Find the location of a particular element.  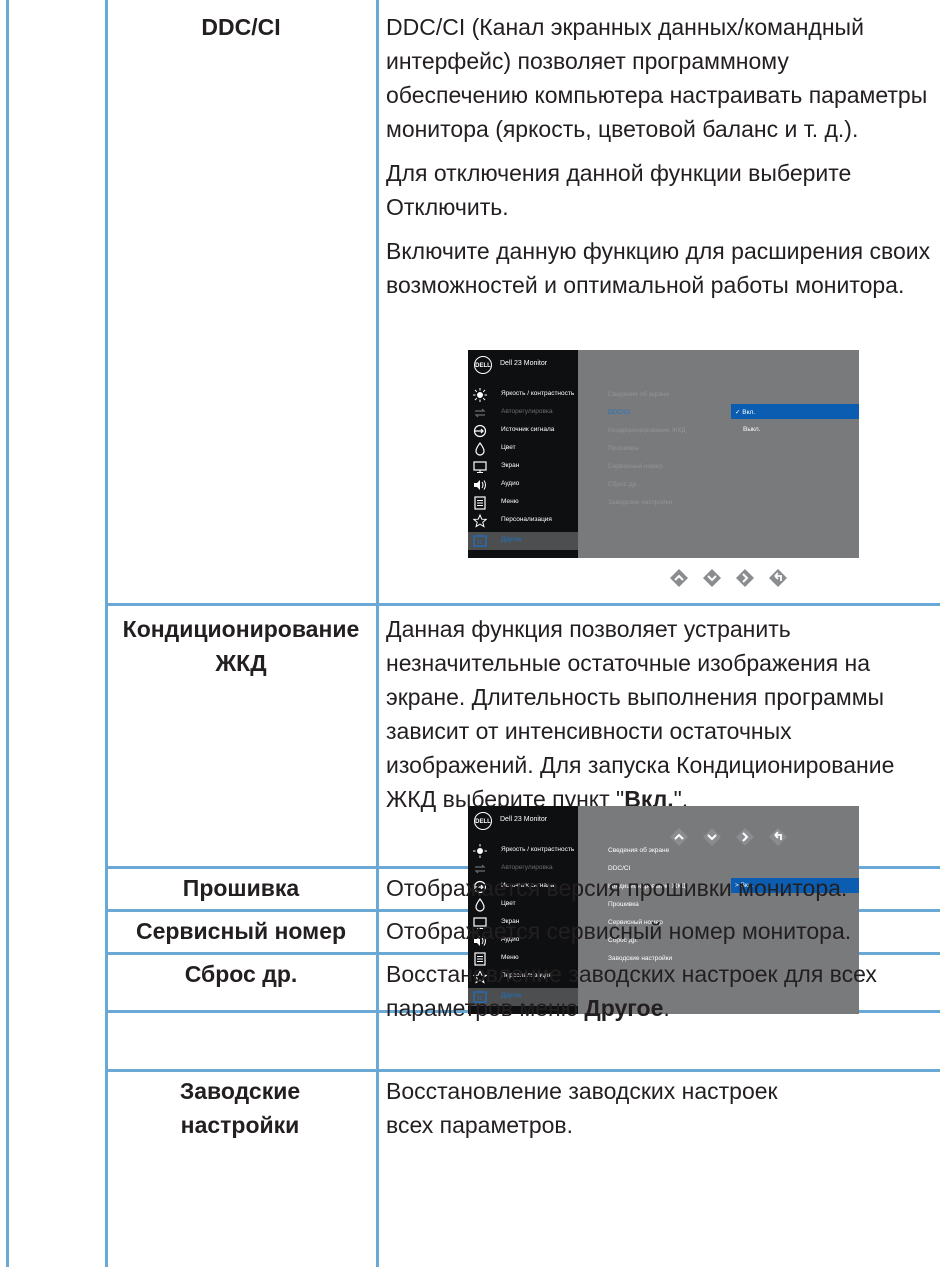

grid-left-inner is located at coordinates (106, 633).